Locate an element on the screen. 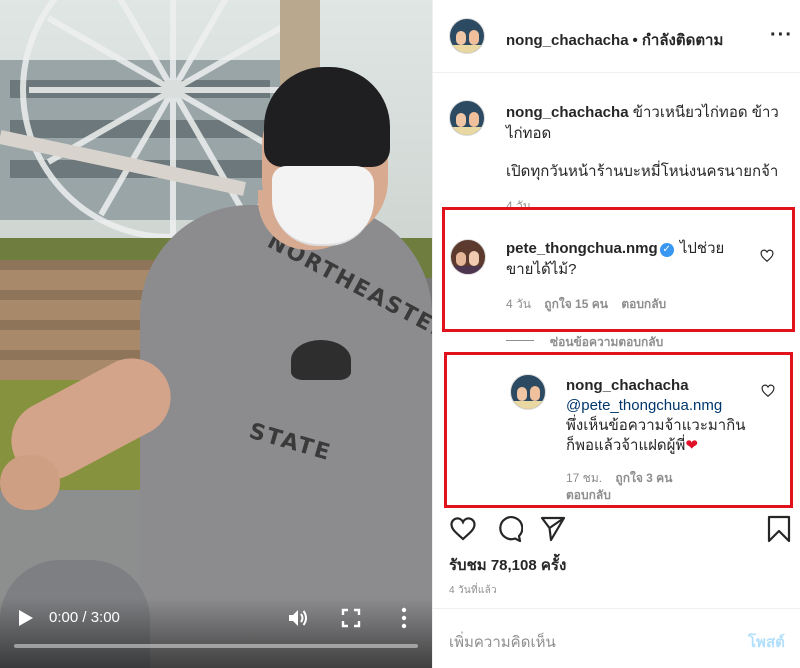 This screenshot has width=800, height=668. reply-line-2-text: ก็พอแล้วจ้าแฝดผู้พี่ is located at coordinates (626, 445).